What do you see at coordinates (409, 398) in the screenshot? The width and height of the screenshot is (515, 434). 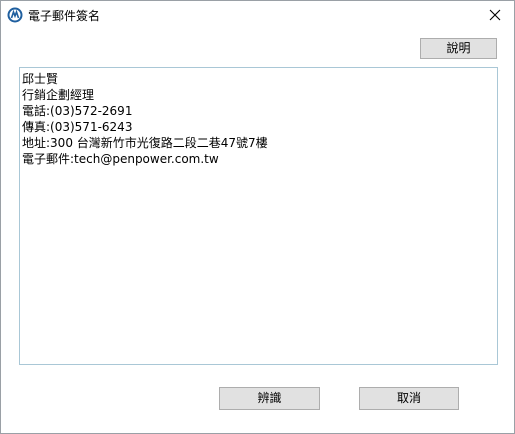 I see `cancel-button: 取消` at bounding box center [409, 398].